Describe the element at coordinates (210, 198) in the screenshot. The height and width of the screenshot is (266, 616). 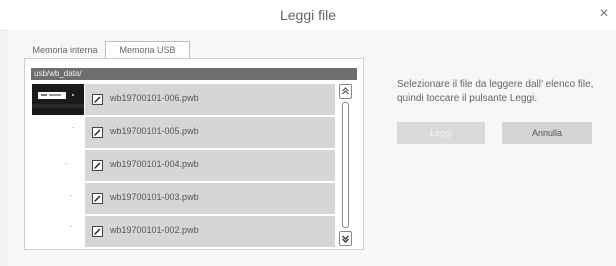
I see `file-entry: wb19700101-003.pwb` at that location.